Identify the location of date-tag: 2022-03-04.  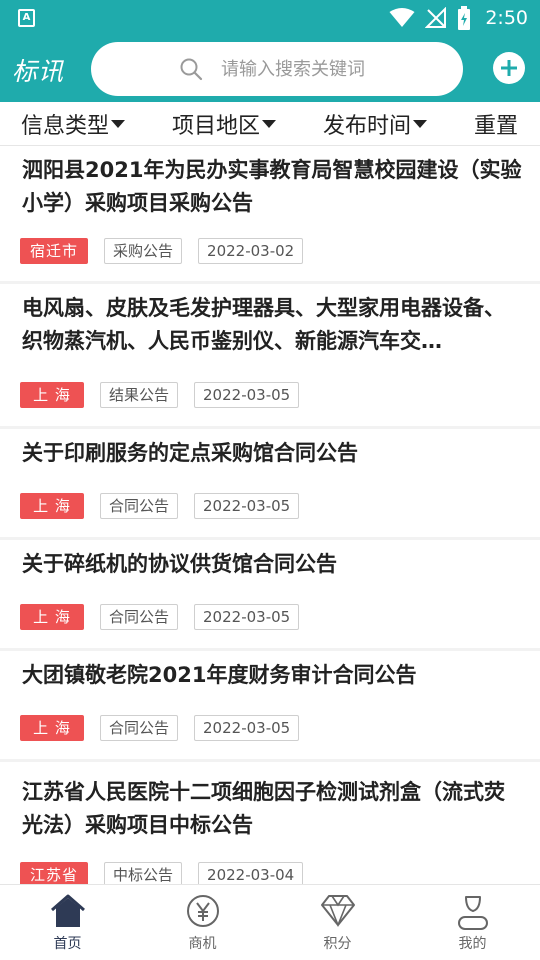
(251, 873).